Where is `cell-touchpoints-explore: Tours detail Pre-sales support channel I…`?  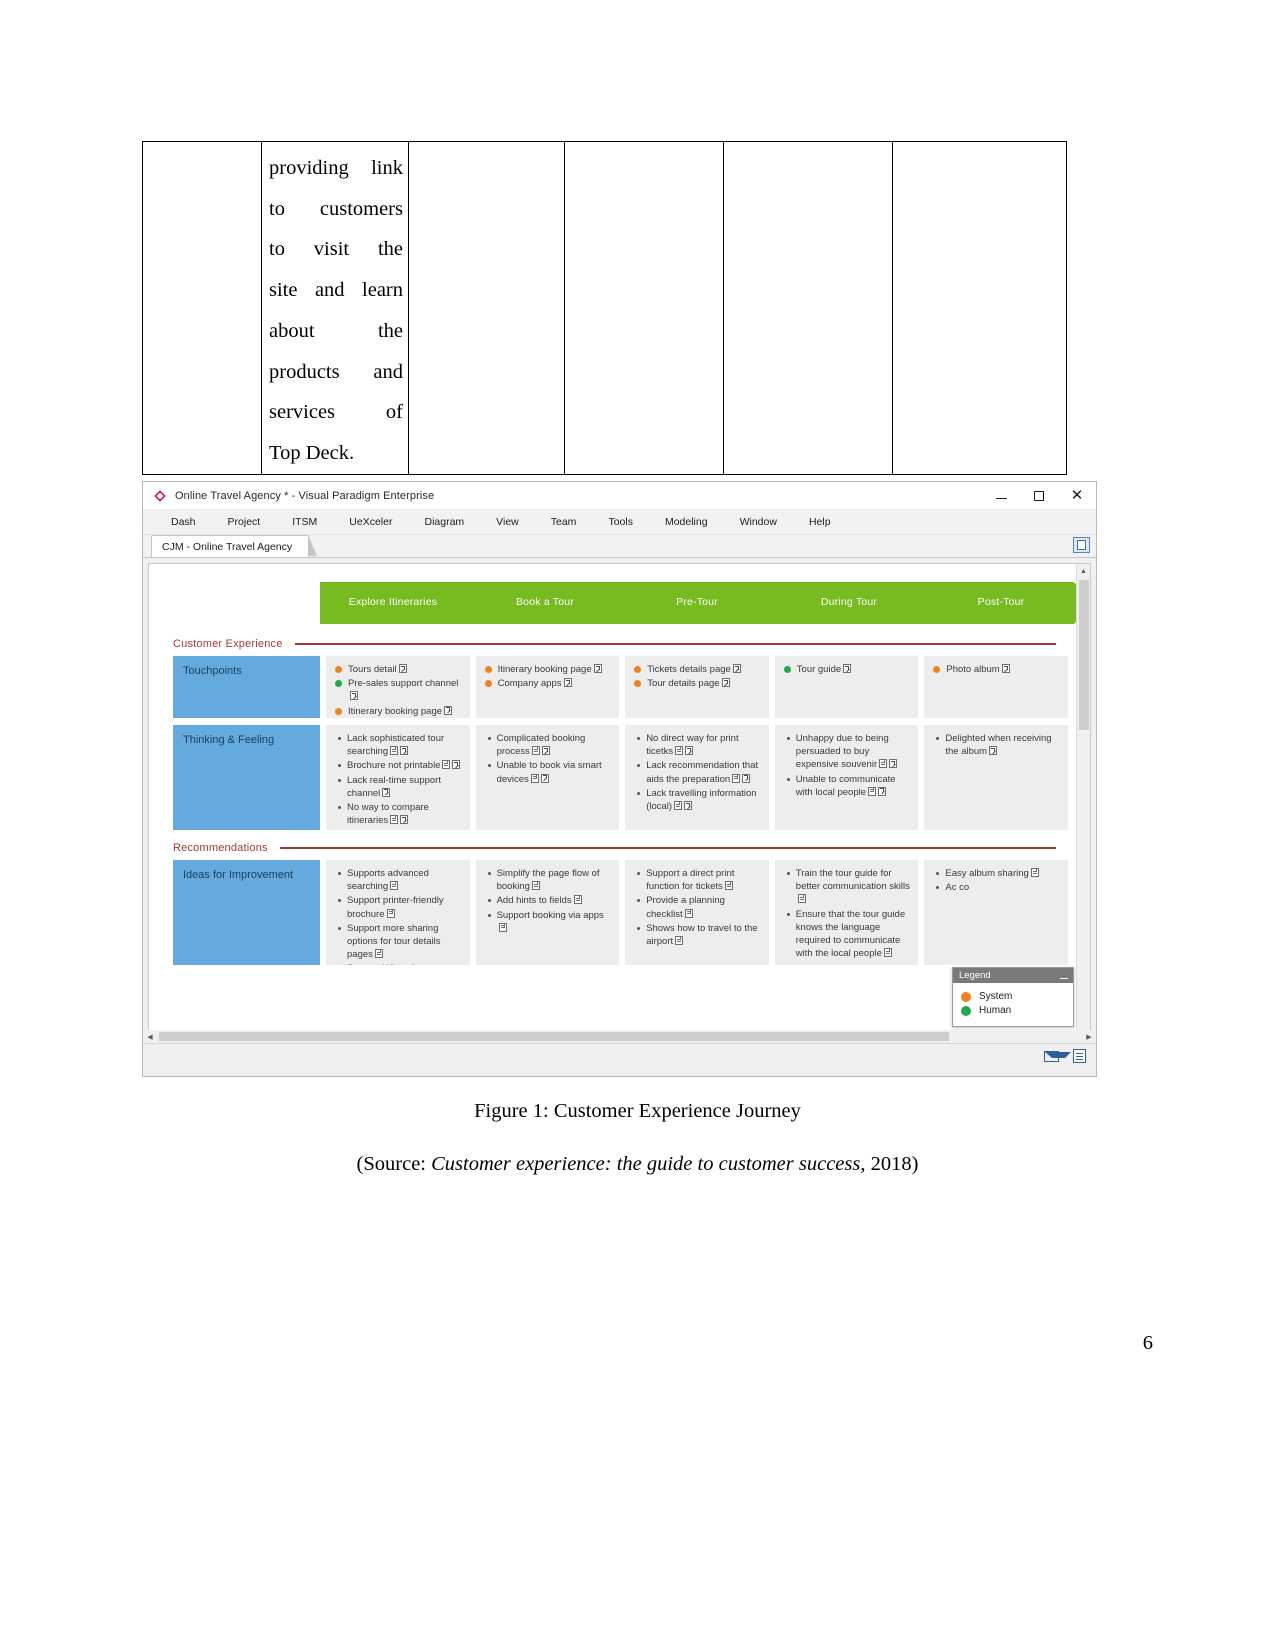
cell-touchpoints-explore: Tours detail Pre-sales support channel I… is located at coordinates (398, 687).